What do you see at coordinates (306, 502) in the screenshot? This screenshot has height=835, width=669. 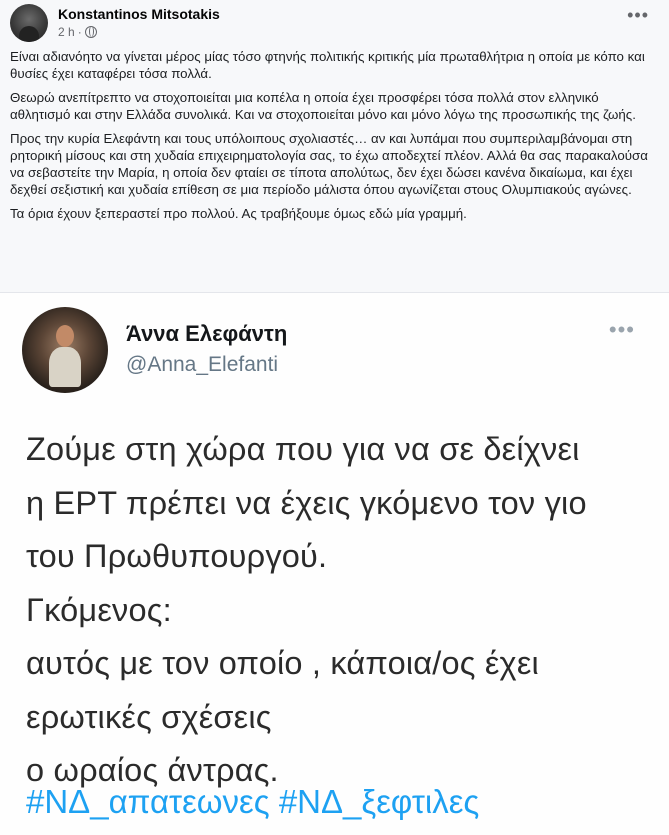 I see `tweet-line: η ΕΡΤ πρέπει να έχεις γκόμενο τον γιο` at bounding box center [306, 502].